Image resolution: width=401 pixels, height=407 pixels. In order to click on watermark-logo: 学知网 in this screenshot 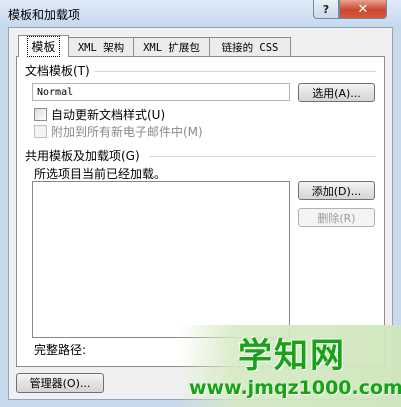, I will do `click(292, 356)`.